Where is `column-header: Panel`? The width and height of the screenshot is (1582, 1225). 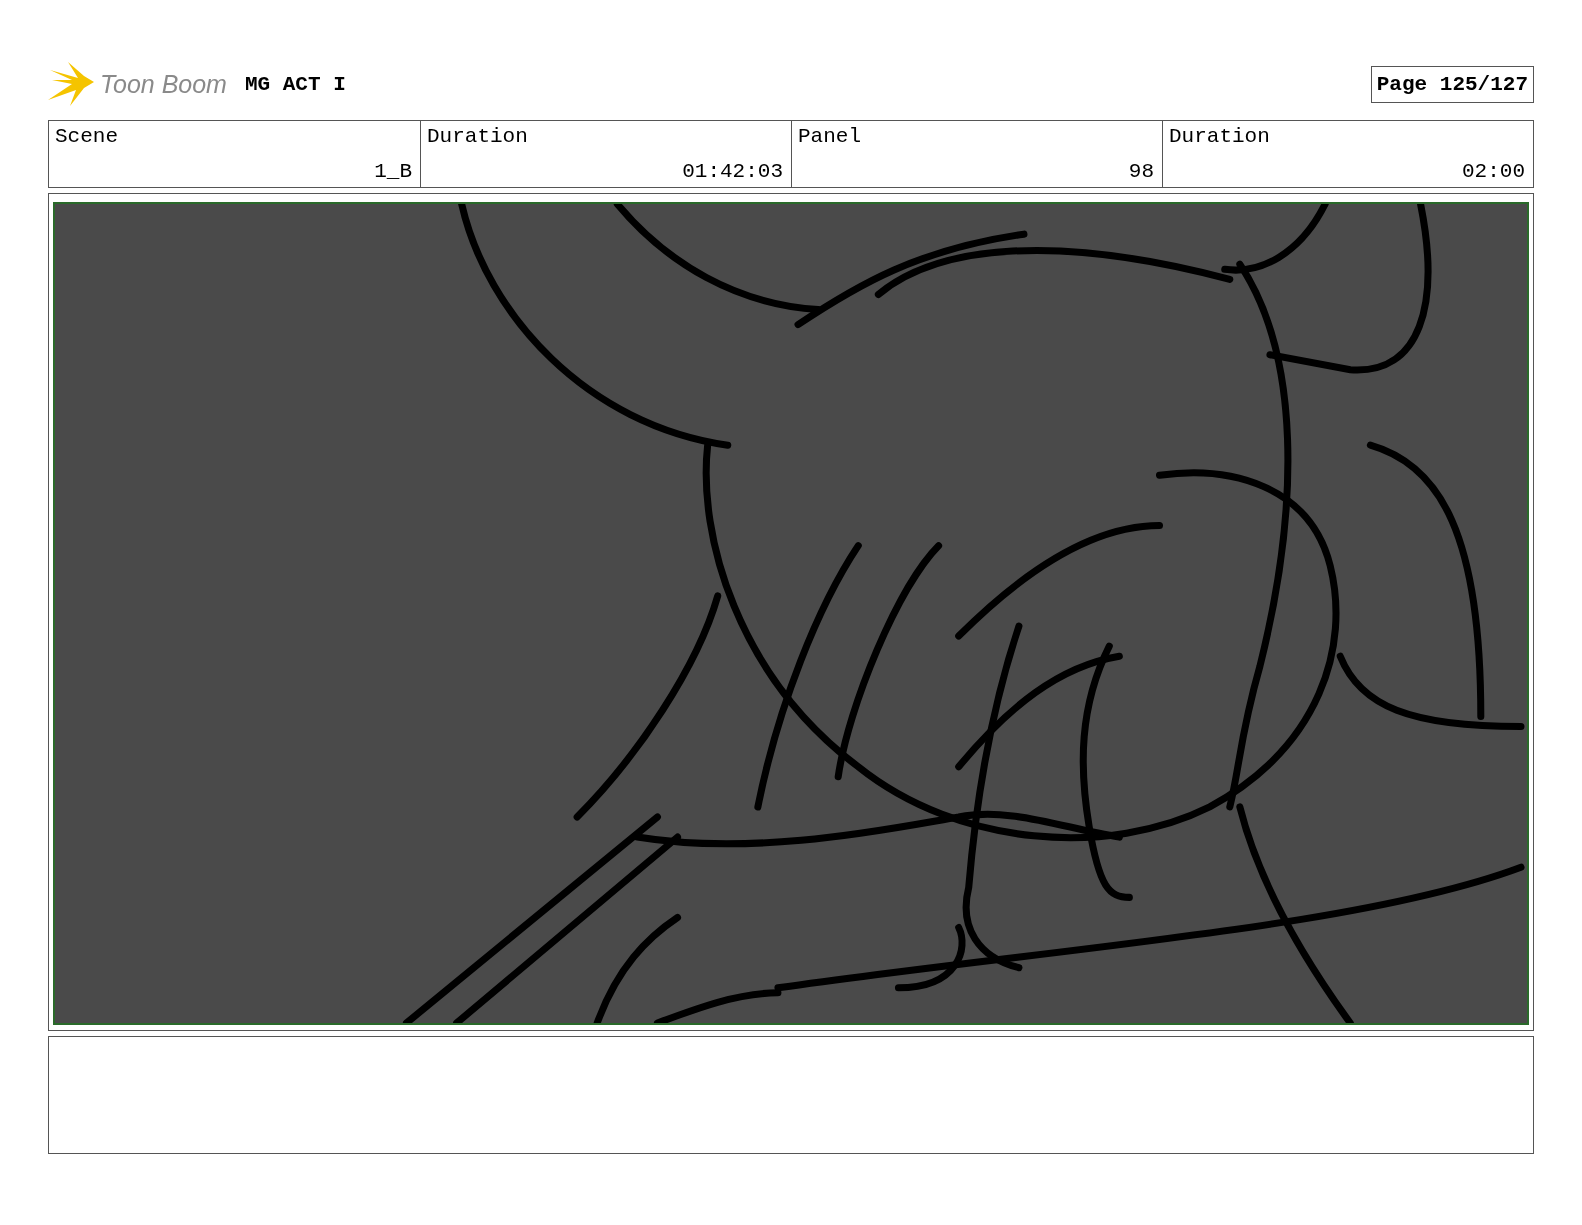
column-header: Panel is located at coordinates (830, 136).